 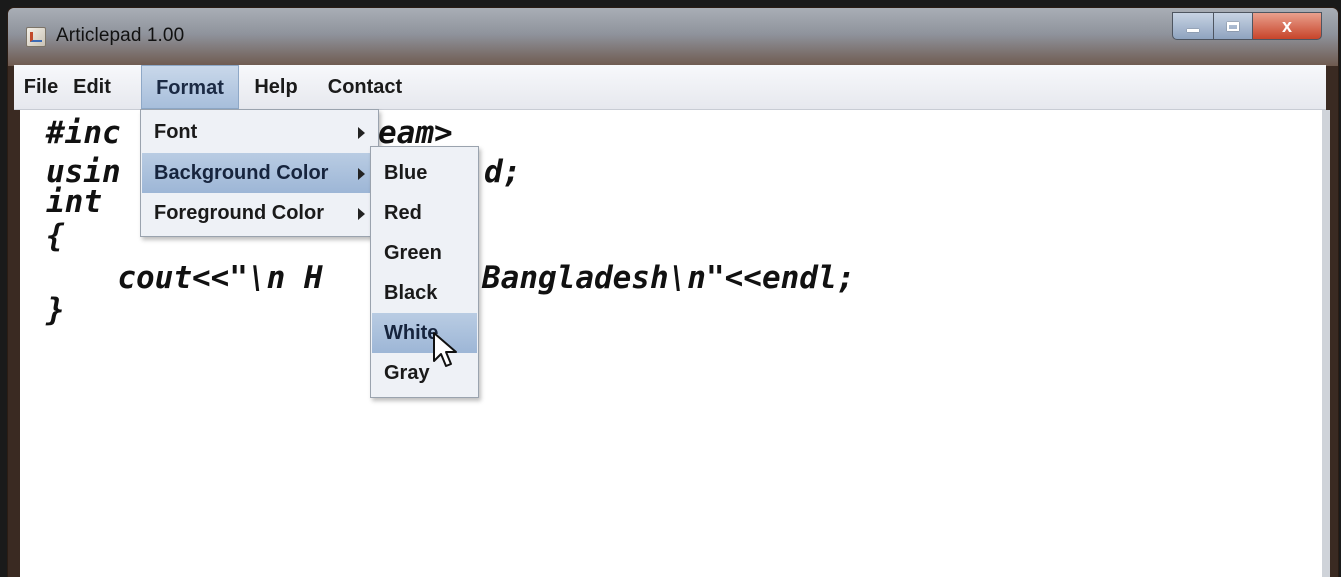 What do you see at coordinates (55, 236) in the screenshot?
I see `code-line-4: {` at bounding box center [55, 236].